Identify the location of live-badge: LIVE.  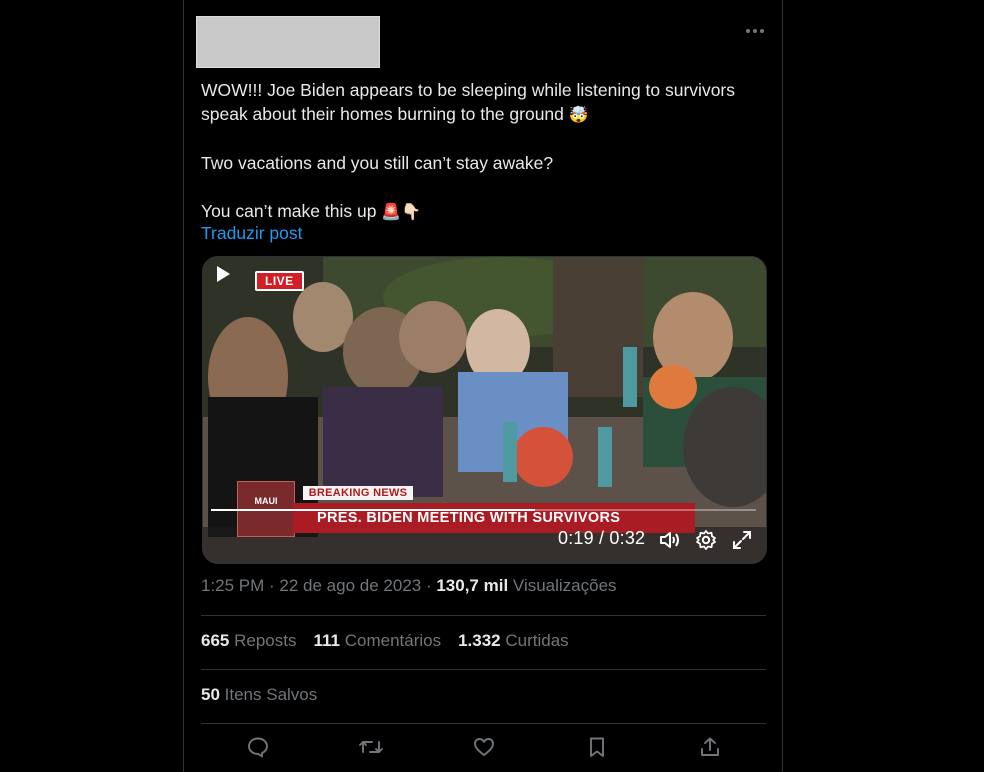
(279, 281).